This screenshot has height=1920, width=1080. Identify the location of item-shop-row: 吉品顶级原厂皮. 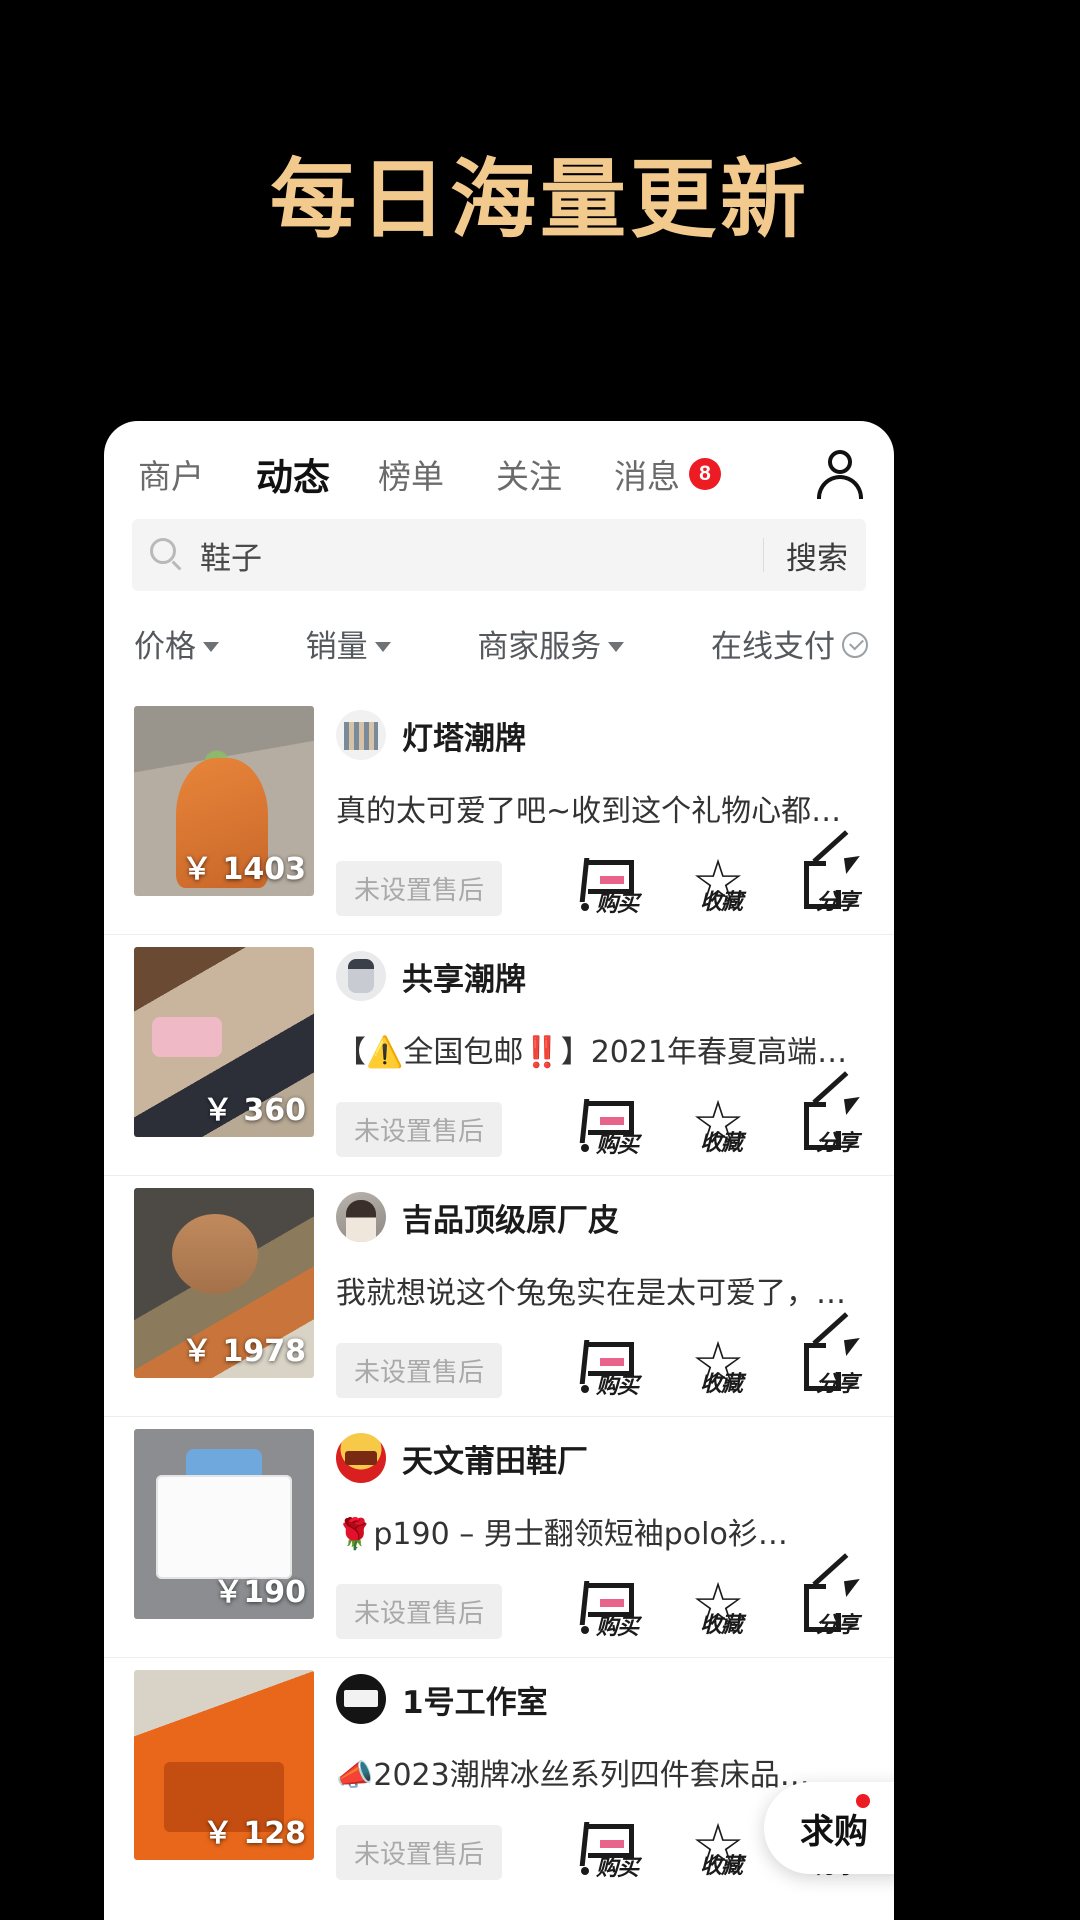
(602, 1217).